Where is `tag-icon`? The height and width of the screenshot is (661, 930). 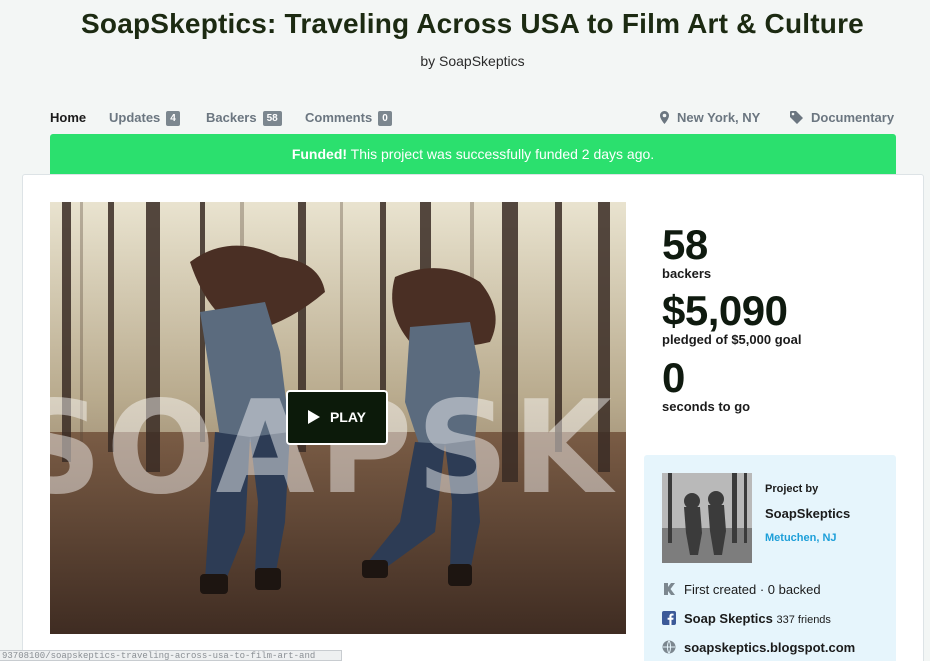 tag-icon is located at coordinates (796, 117).